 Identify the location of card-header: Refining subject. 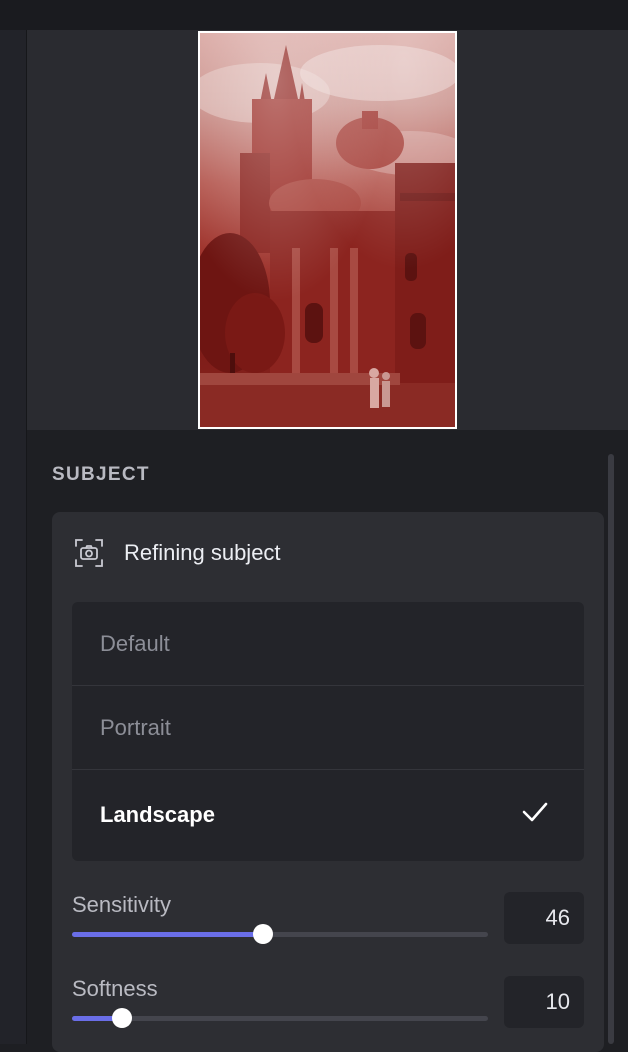
(177, 553).